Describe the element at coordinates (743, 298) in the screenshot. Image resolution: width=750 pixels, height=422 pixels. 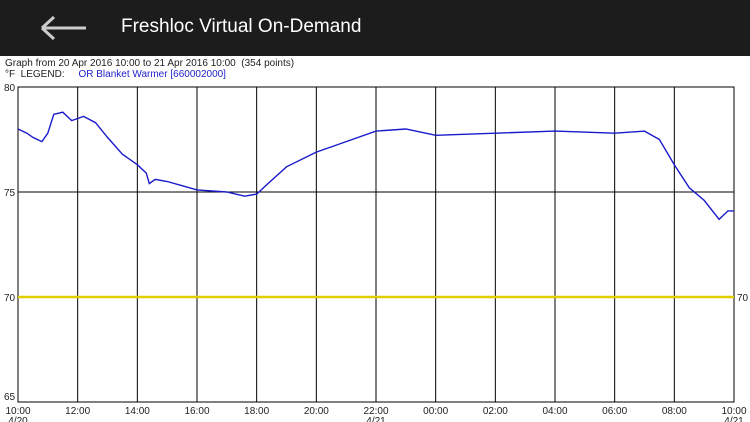
I see `threshold-label: 70` at that location.